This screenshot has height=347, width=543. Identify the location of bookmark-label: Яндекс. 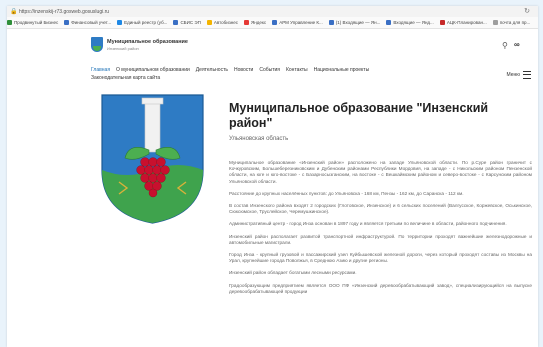
(259, 22).